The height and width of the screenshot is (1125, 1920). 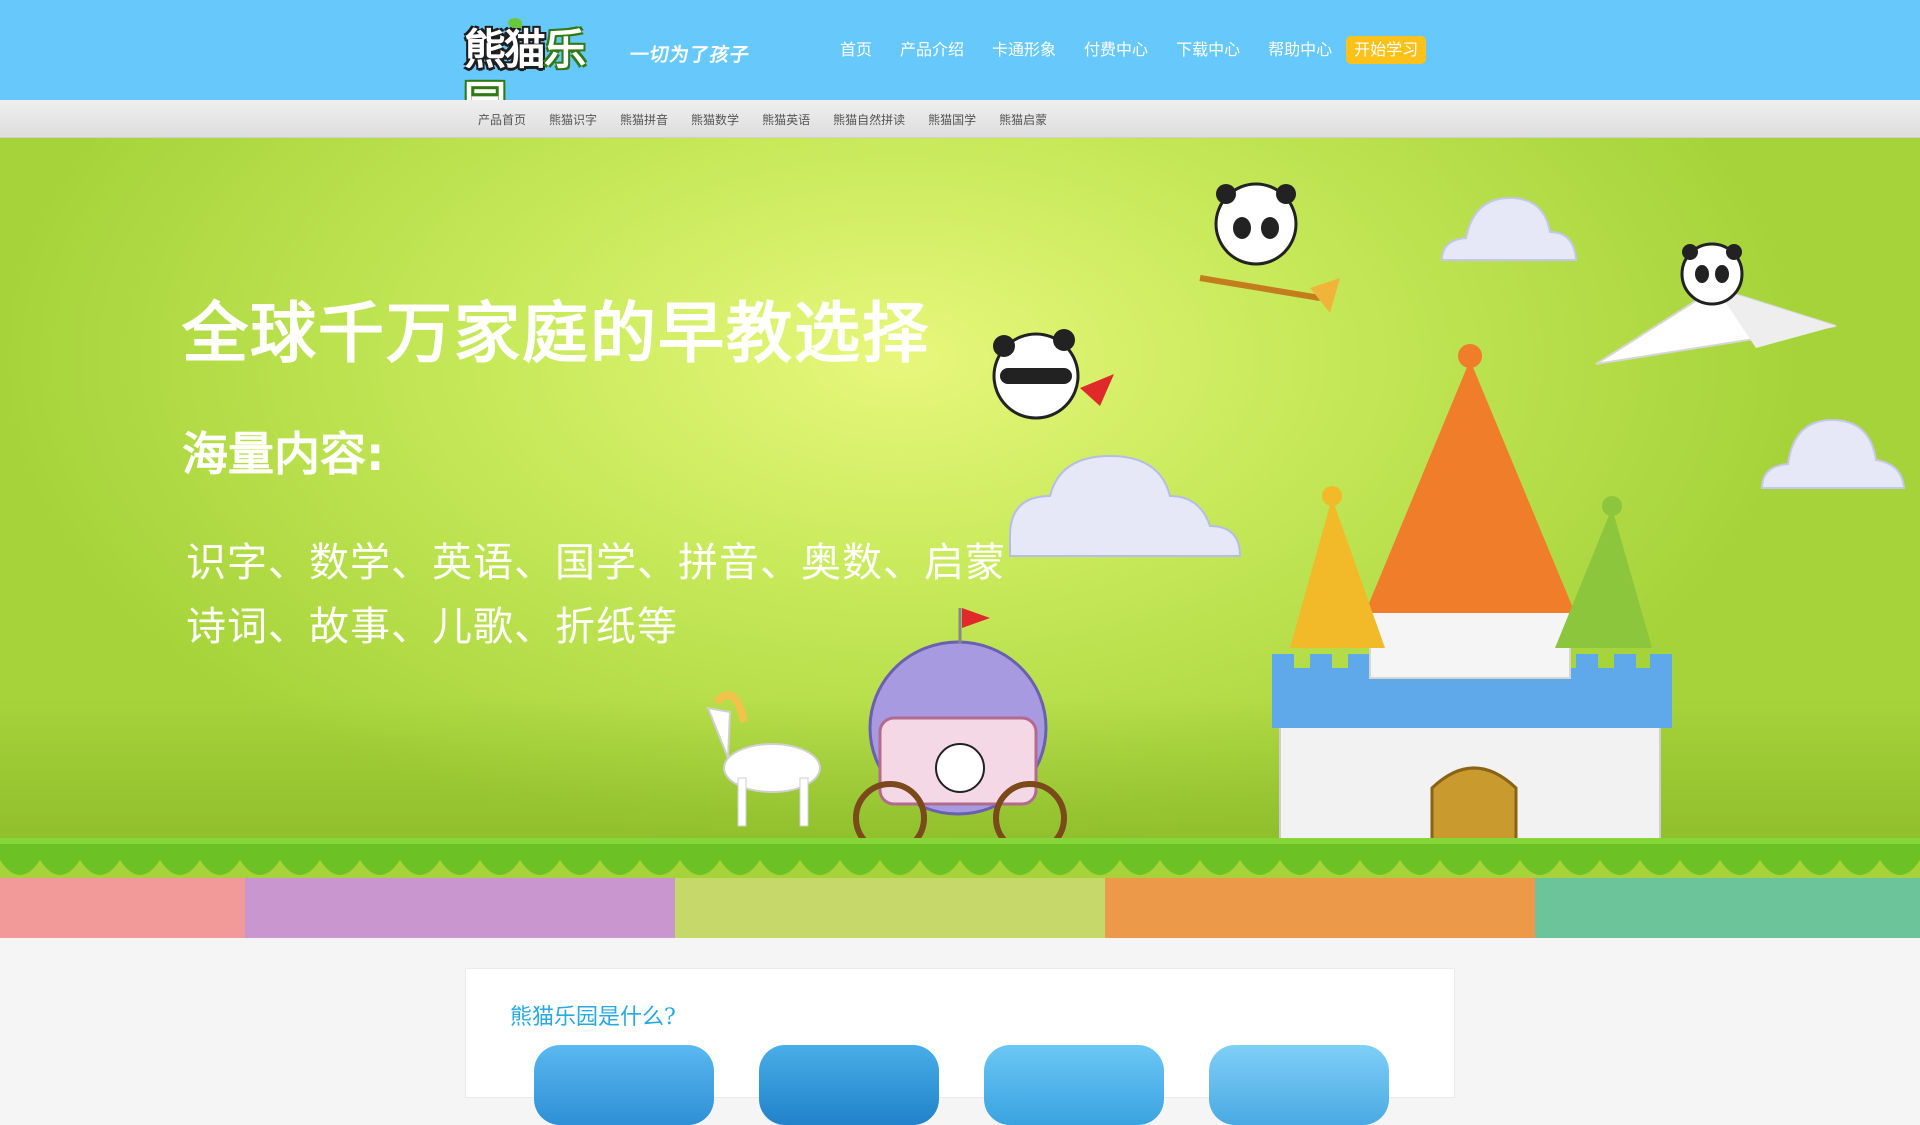 I want to click on panda-pilot-icon, so click(x=1712, y=274).